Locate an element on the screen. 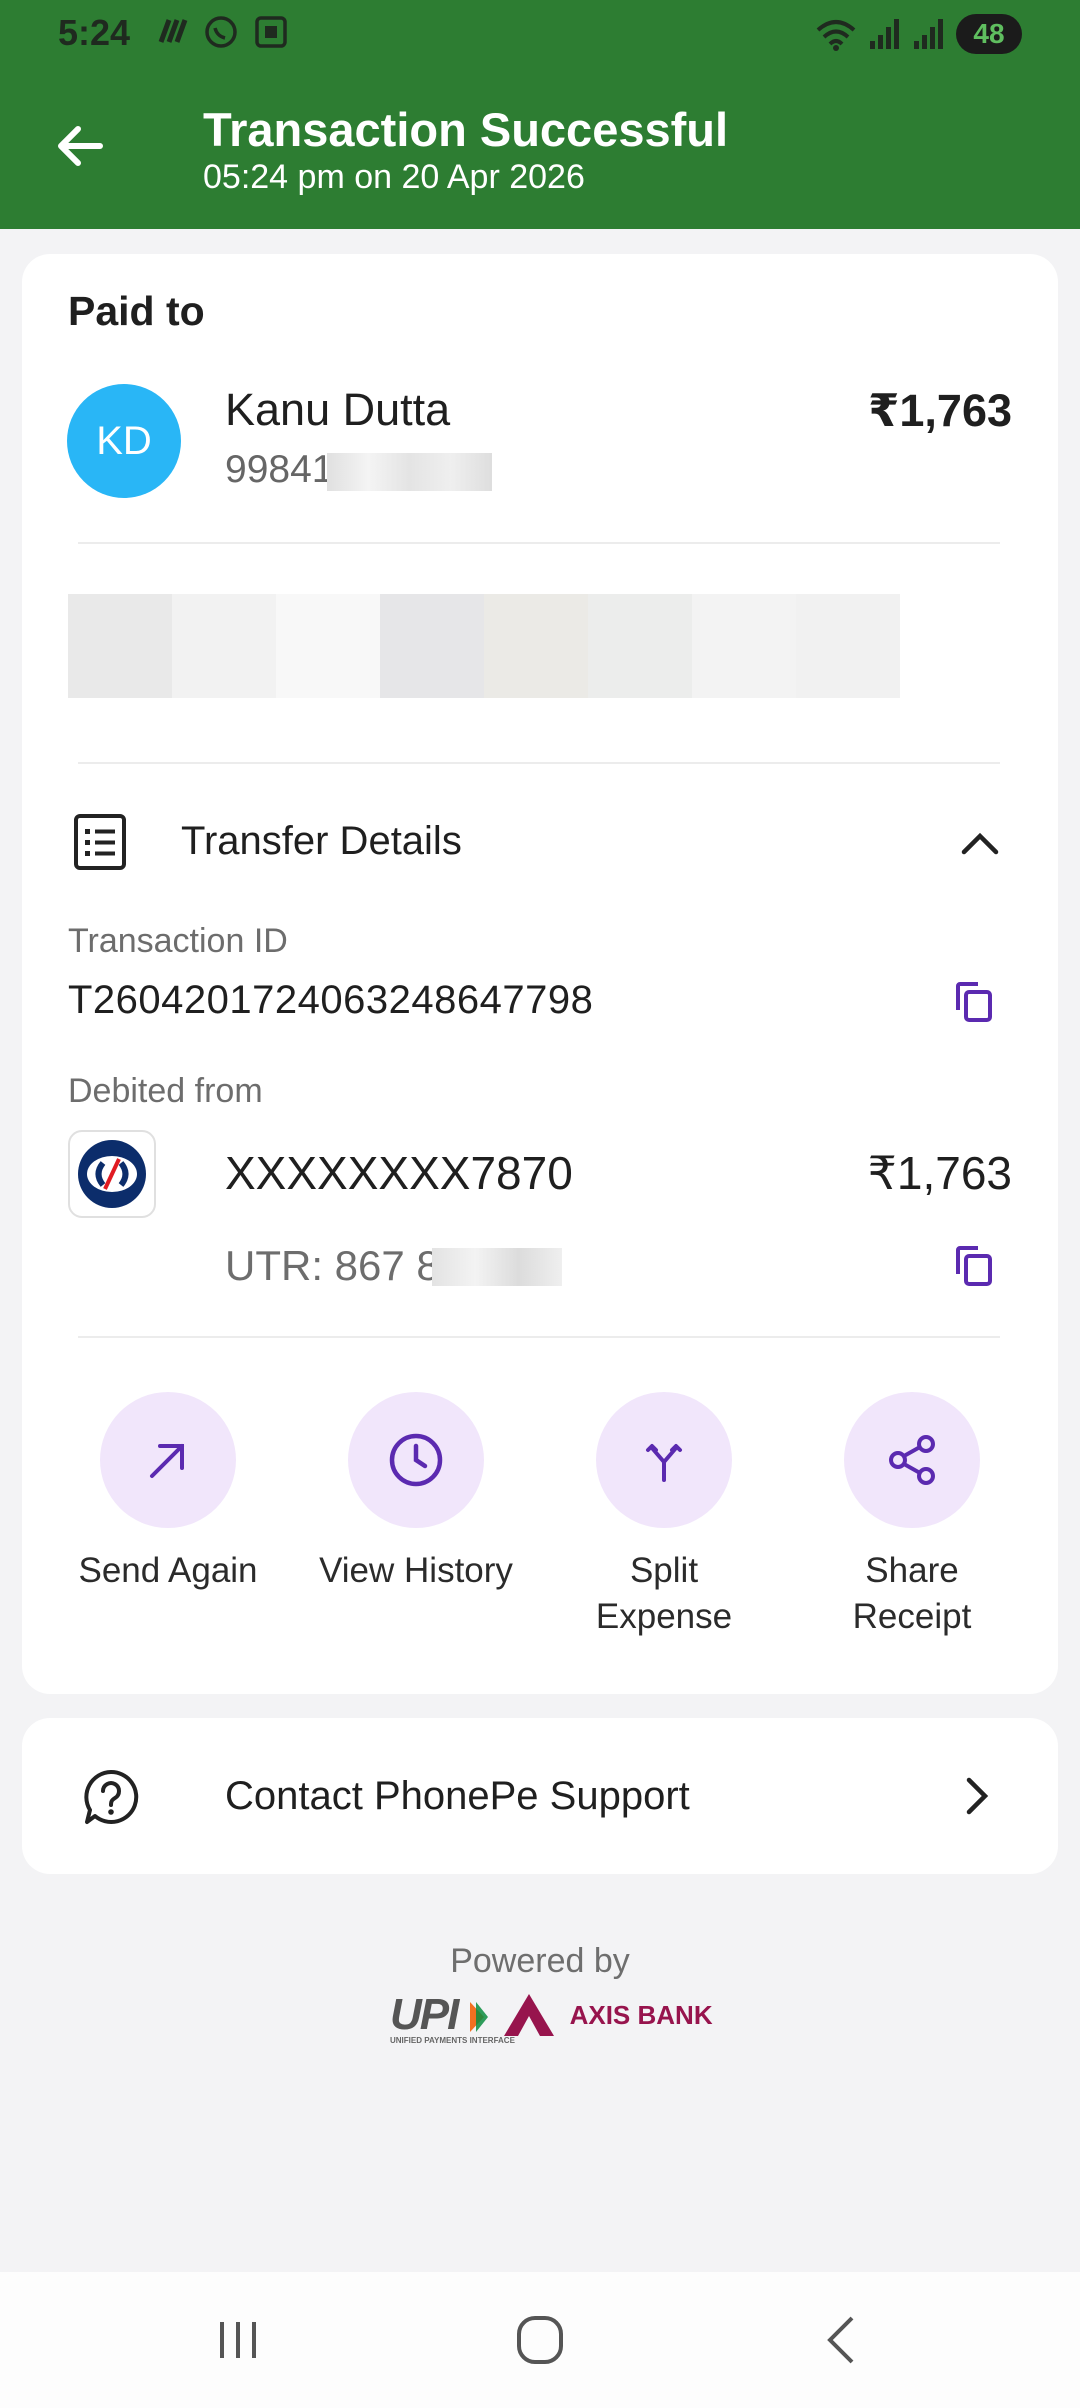  share-receipt-button: Share Receipt is located at coordinates (912, 1516).